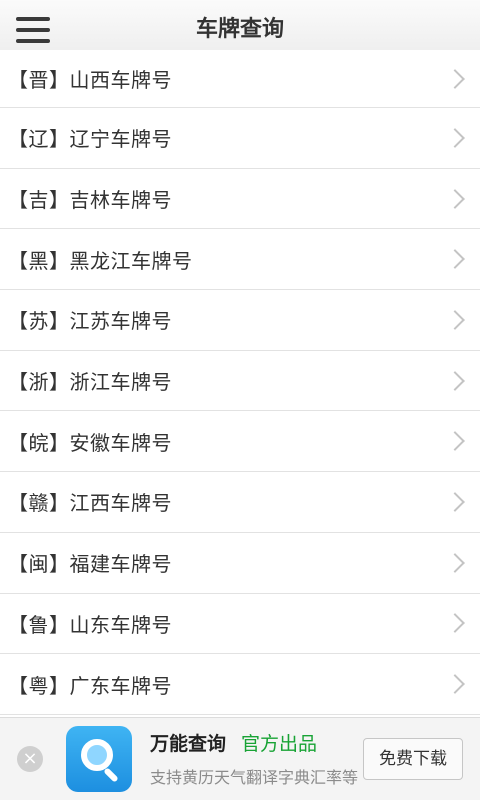 This screenshot has width=480, height=800. Describe the element at coordinates (100, 260) in the screenshot. I see `list-item-label: 【黑】黑龙江车牌号` at that location.